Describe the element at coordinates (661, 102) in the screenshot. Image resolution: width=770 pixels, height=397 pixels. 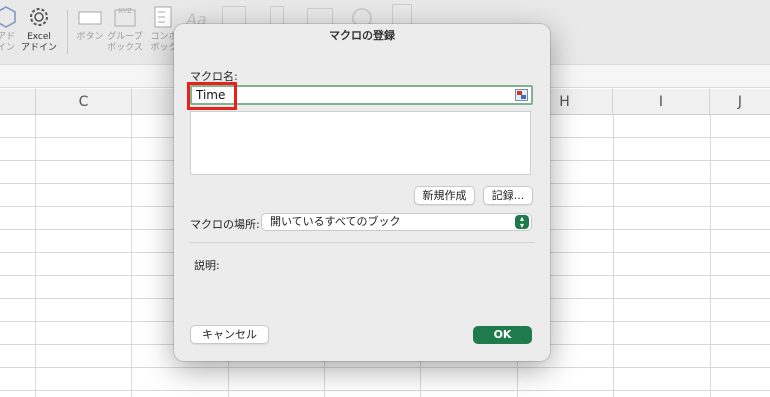
I see `column-header-i: I` at that location.